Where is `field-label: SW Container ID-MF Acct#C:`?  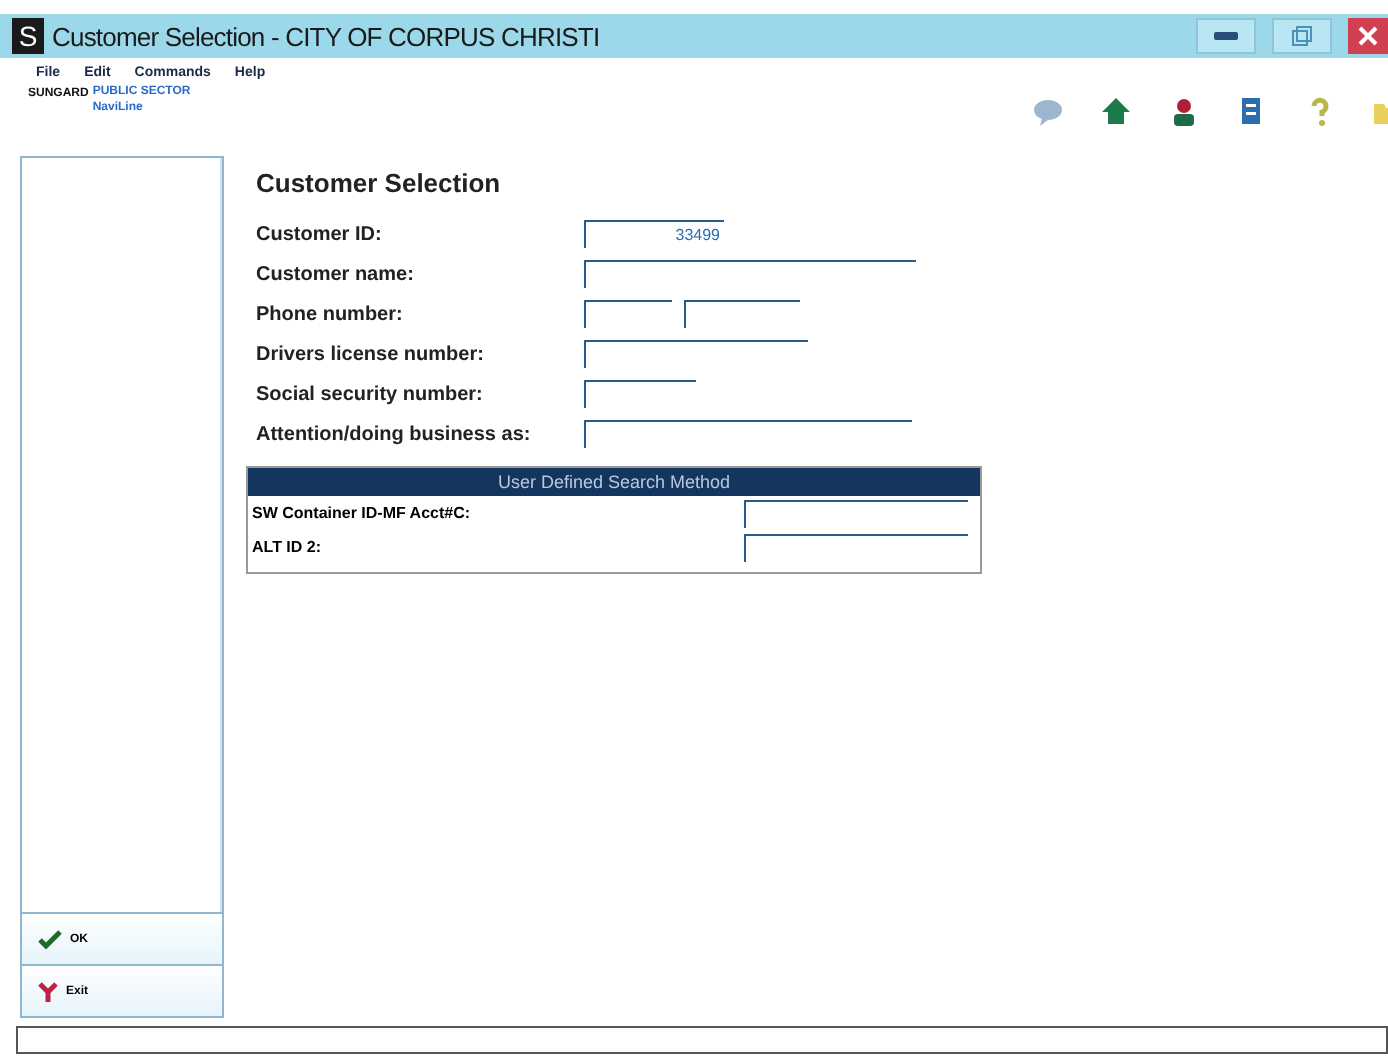
field-label: SW Container ID-MF Acct#C: is located at coordinates (361, 513).